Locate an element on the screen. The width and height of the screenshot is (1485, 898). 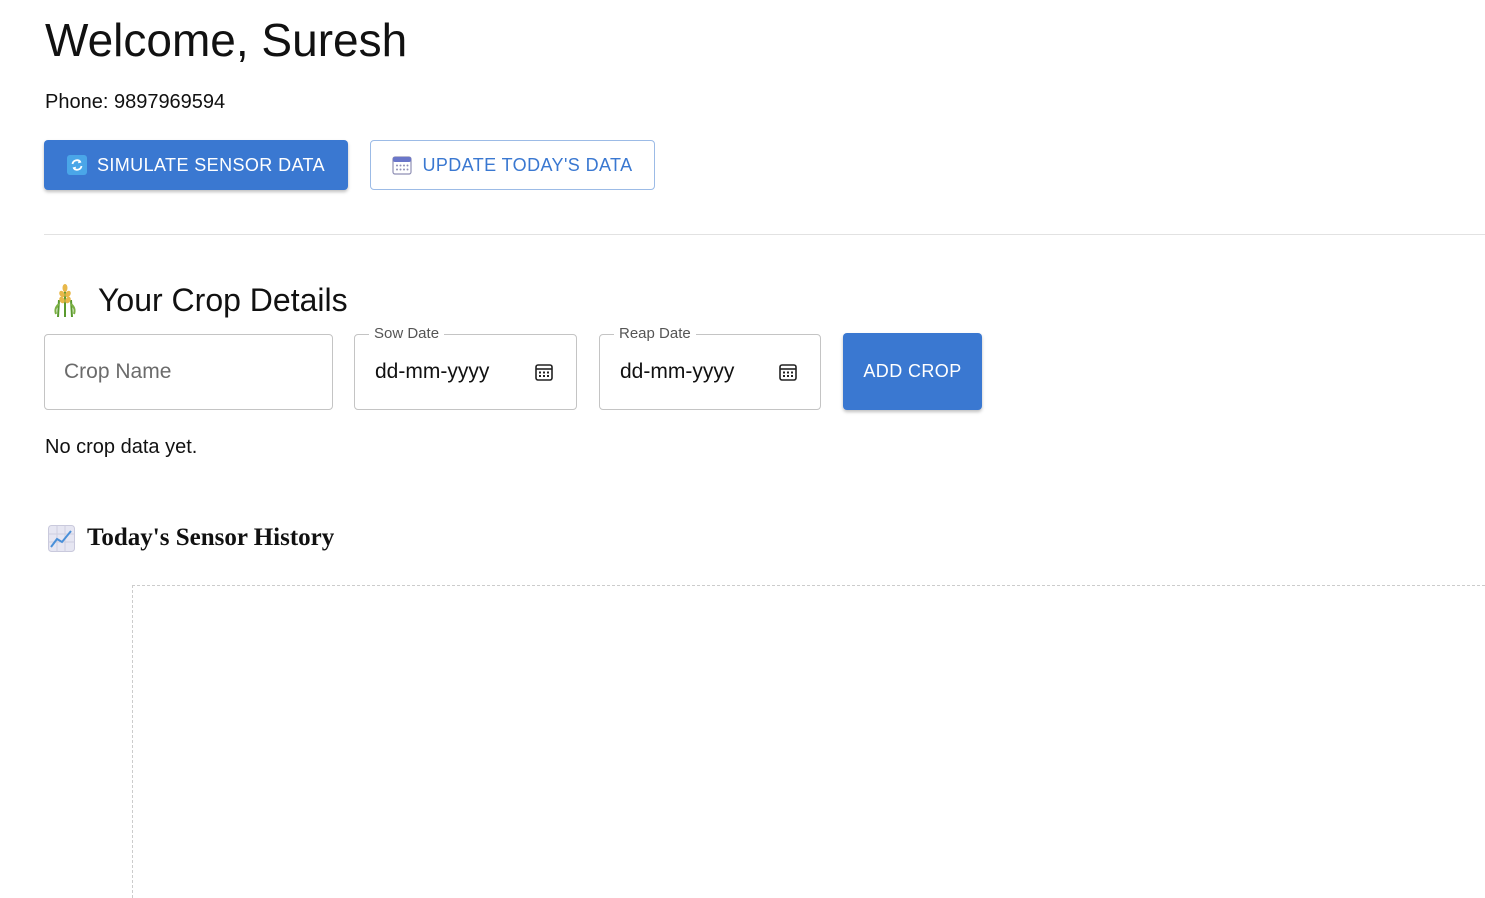
calendar-icon is located at coordinates (402, 165).